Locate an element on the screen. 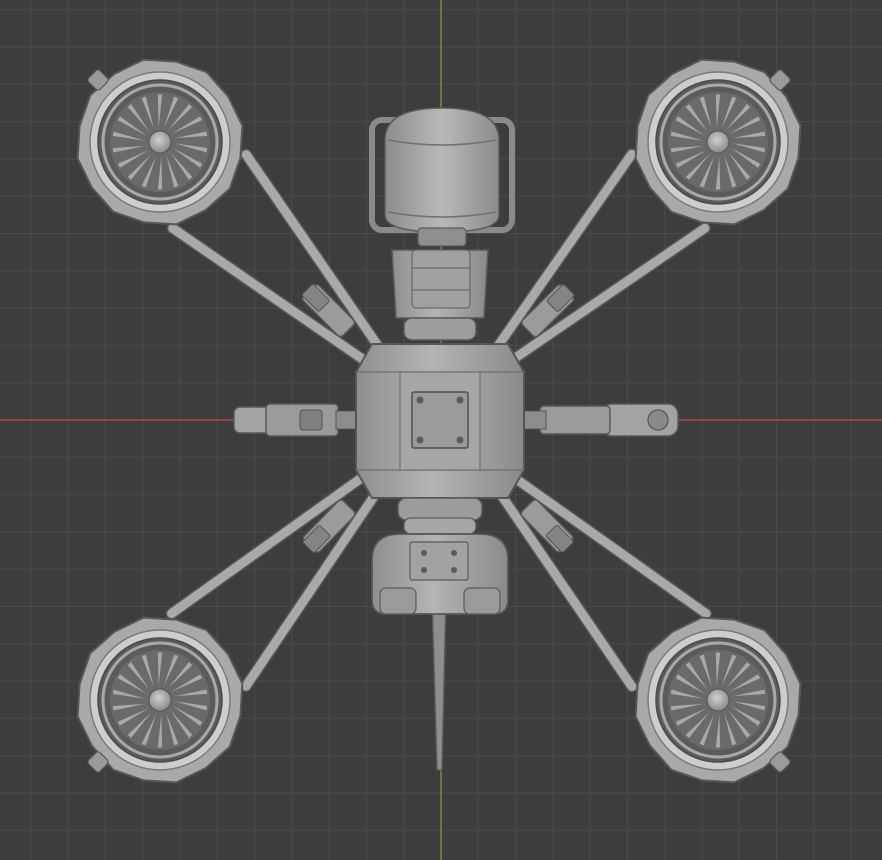 The width and height of the screenshot is (882, 860). sensor-head is located at coordinates (440, 295).